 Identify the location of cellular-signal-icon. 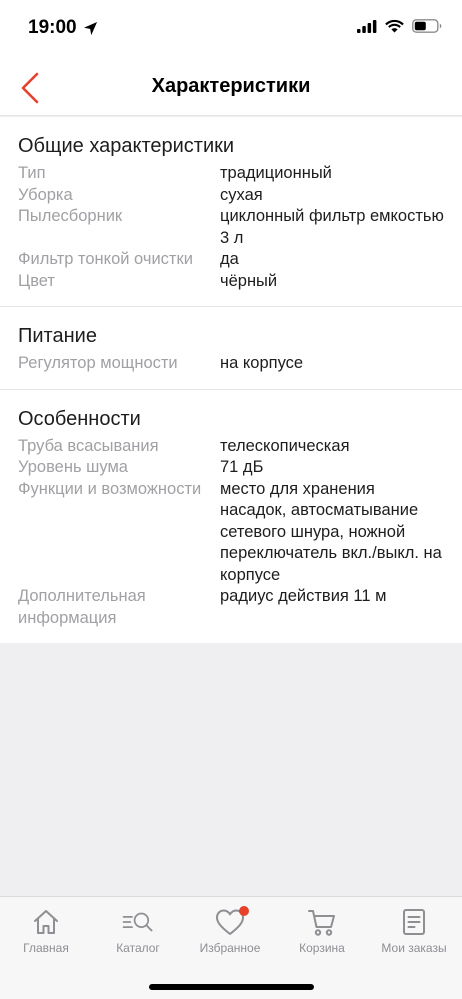
(367, 26).